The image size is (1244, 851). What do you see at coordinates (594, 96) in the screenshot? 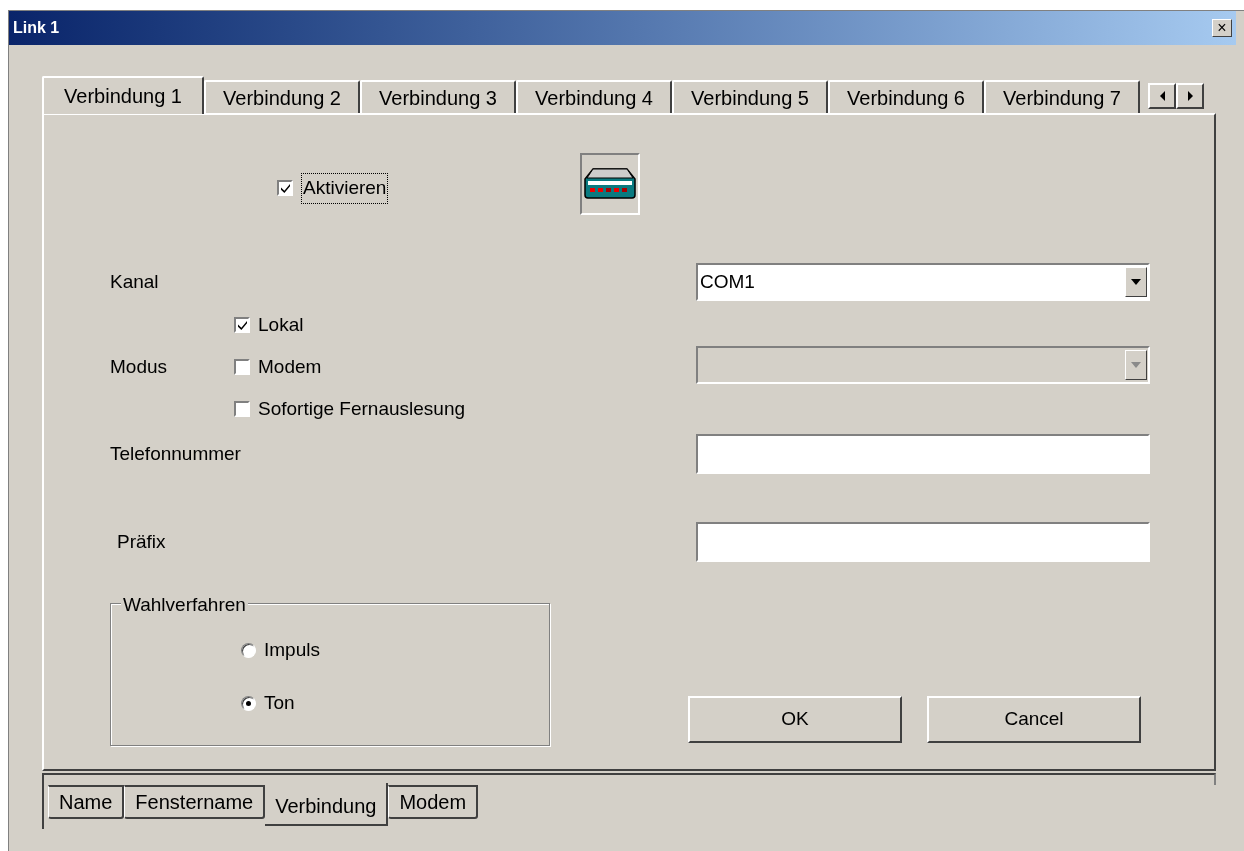
I see `tab: Verbindung 4` at bounding box center [594, 96].